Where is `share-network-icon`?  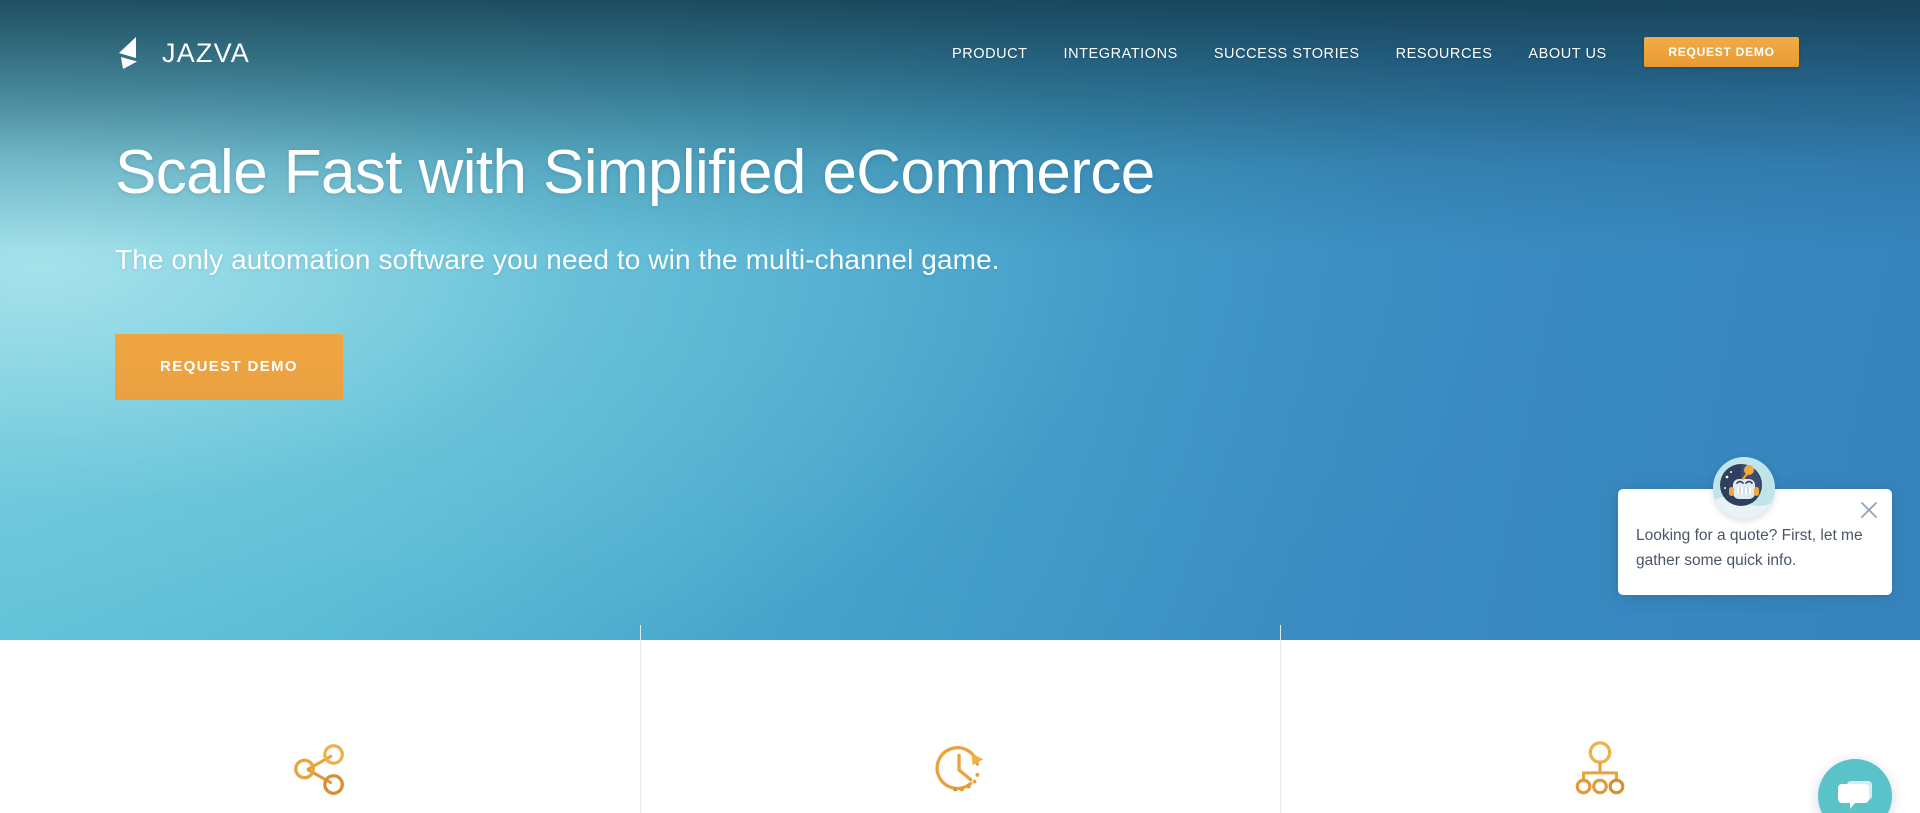 share-network-icon is located at coordinates (319, 769).